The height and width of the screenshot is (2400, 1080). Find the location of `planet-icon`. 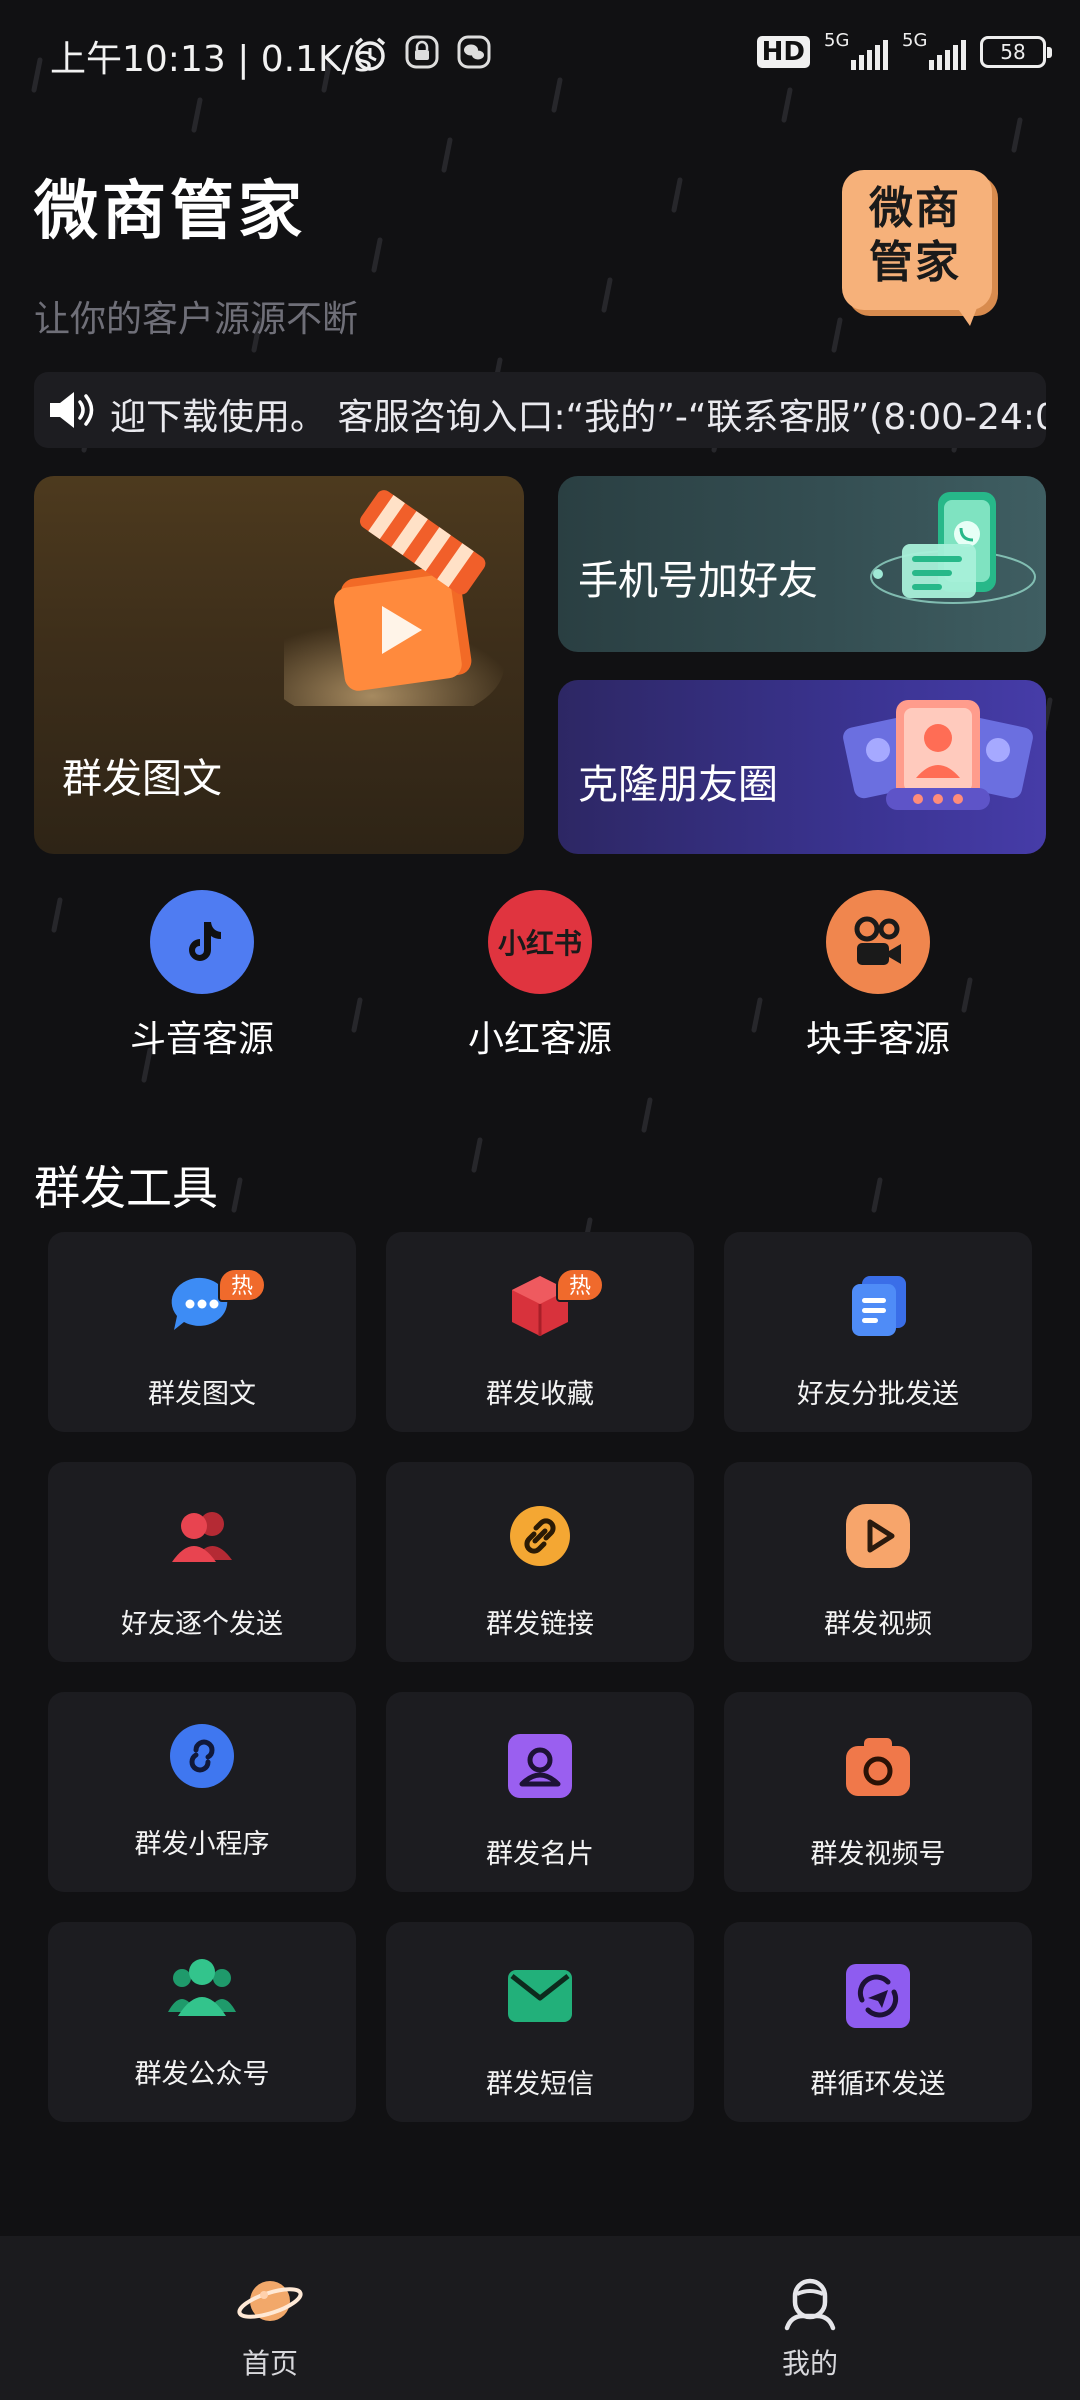

planet-icon is located at coordinates (270, 2301).